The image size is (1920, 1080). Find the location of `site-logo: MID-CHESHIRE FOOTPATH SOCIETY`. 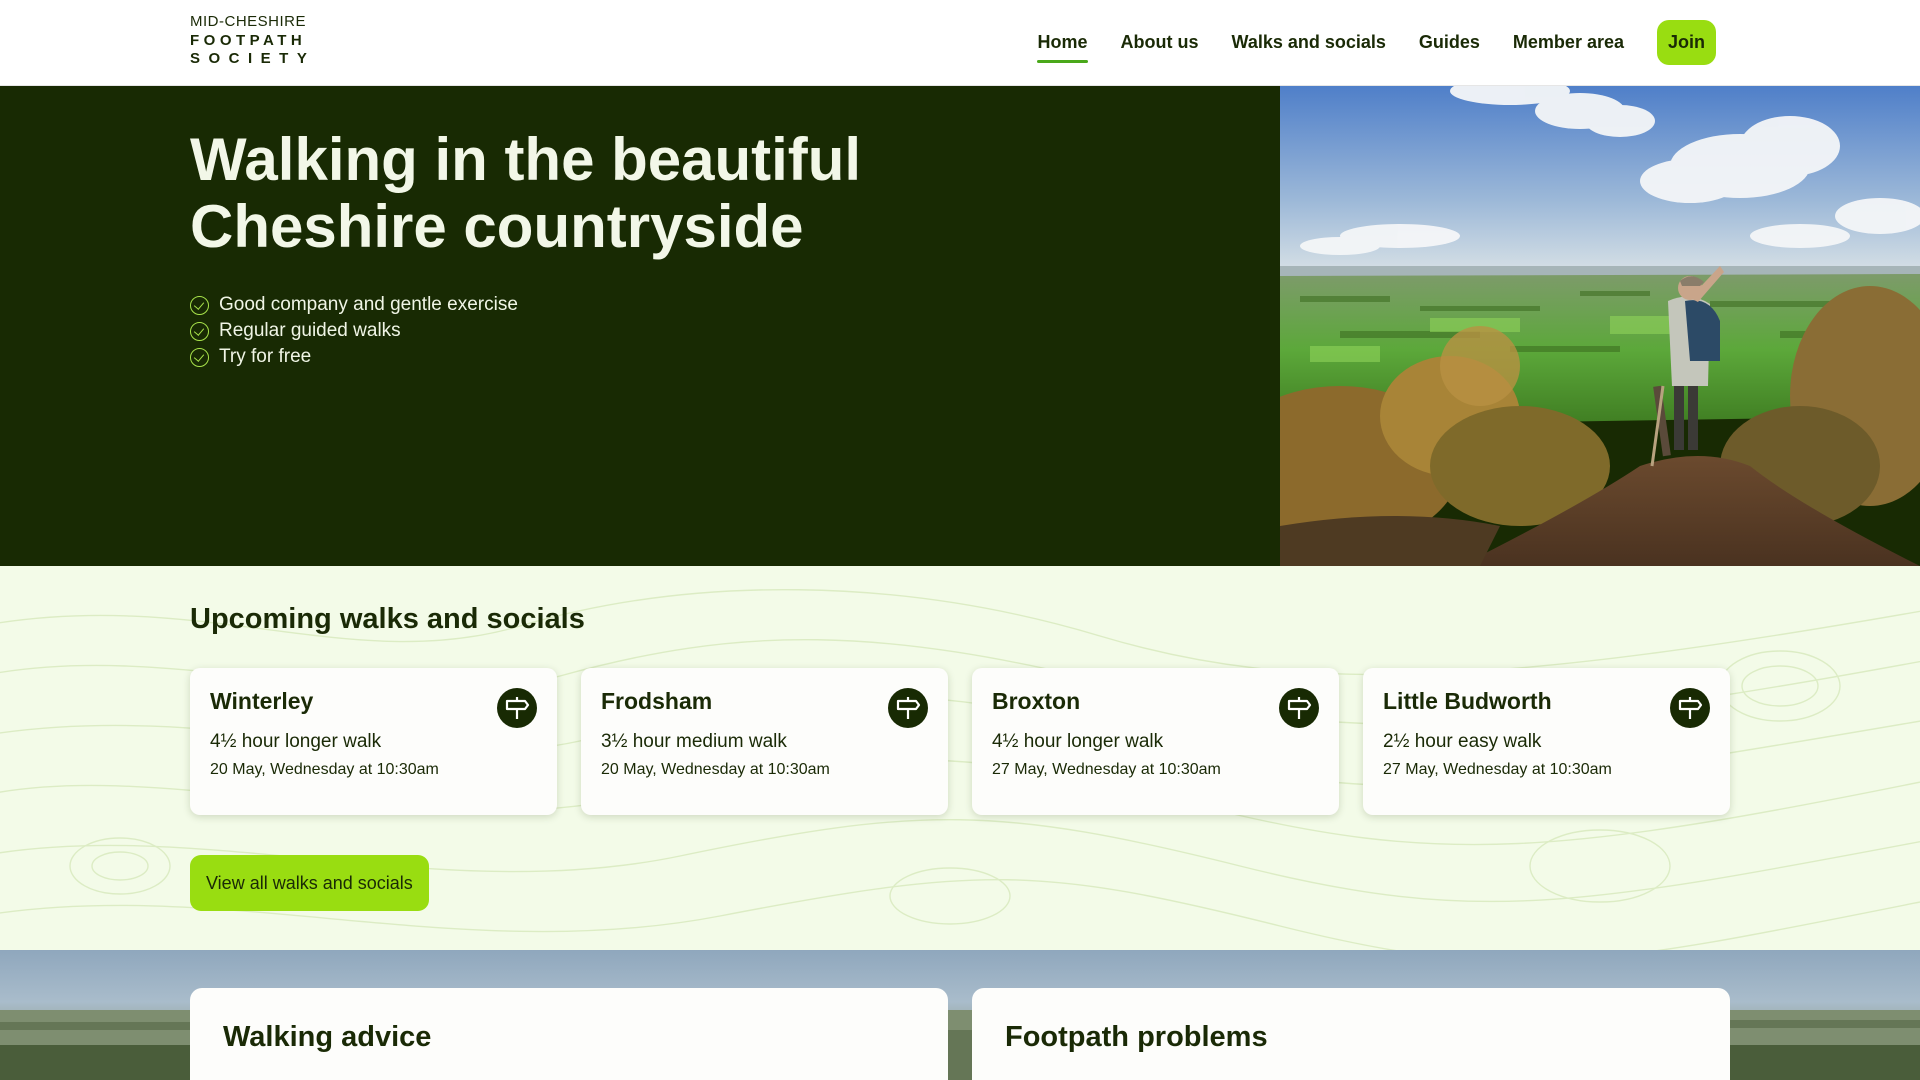

site-logo: MID-CHESHIRE FOOTPATH SOCIETY is located at coordinates (252, 40).